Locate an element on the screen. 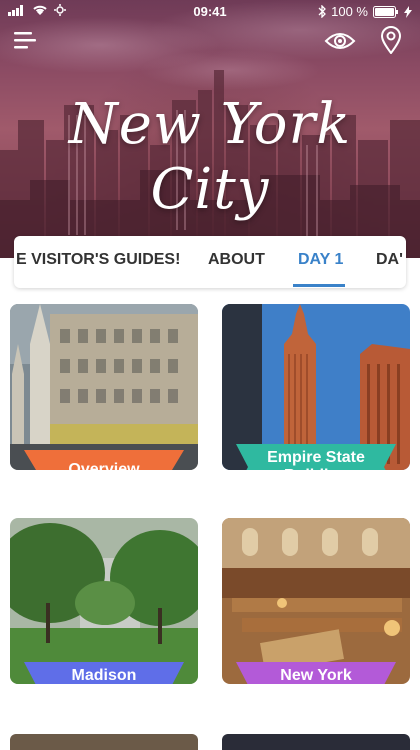  tab-day-2: DA' is located at coordinates (389, 262).